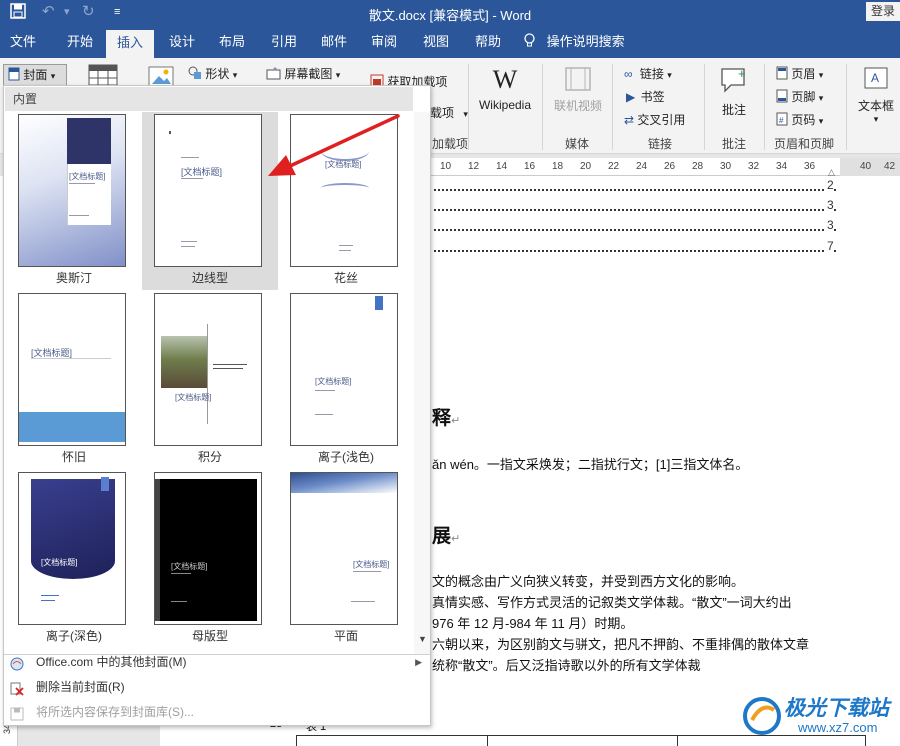 This screenshot has width=900, height=746. Describe the element at coordinates (799, 119) in the screenshot. I see `page-number-button: # 页码 ▾` at that location.